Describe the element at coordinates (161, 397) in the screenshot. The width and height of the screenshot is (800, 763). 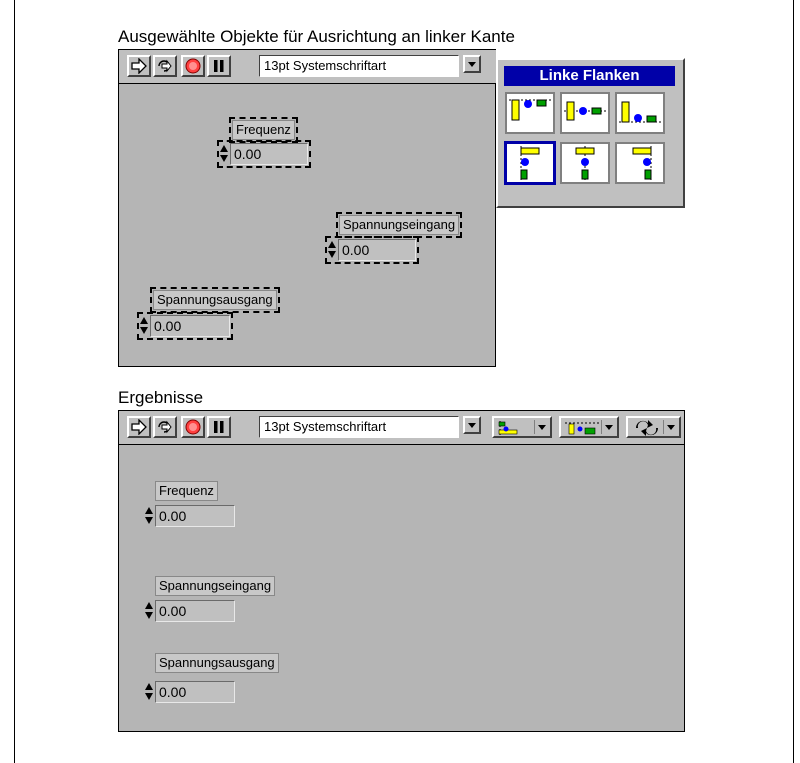
I see `bottom-caption: Ergebnisse` at that location.